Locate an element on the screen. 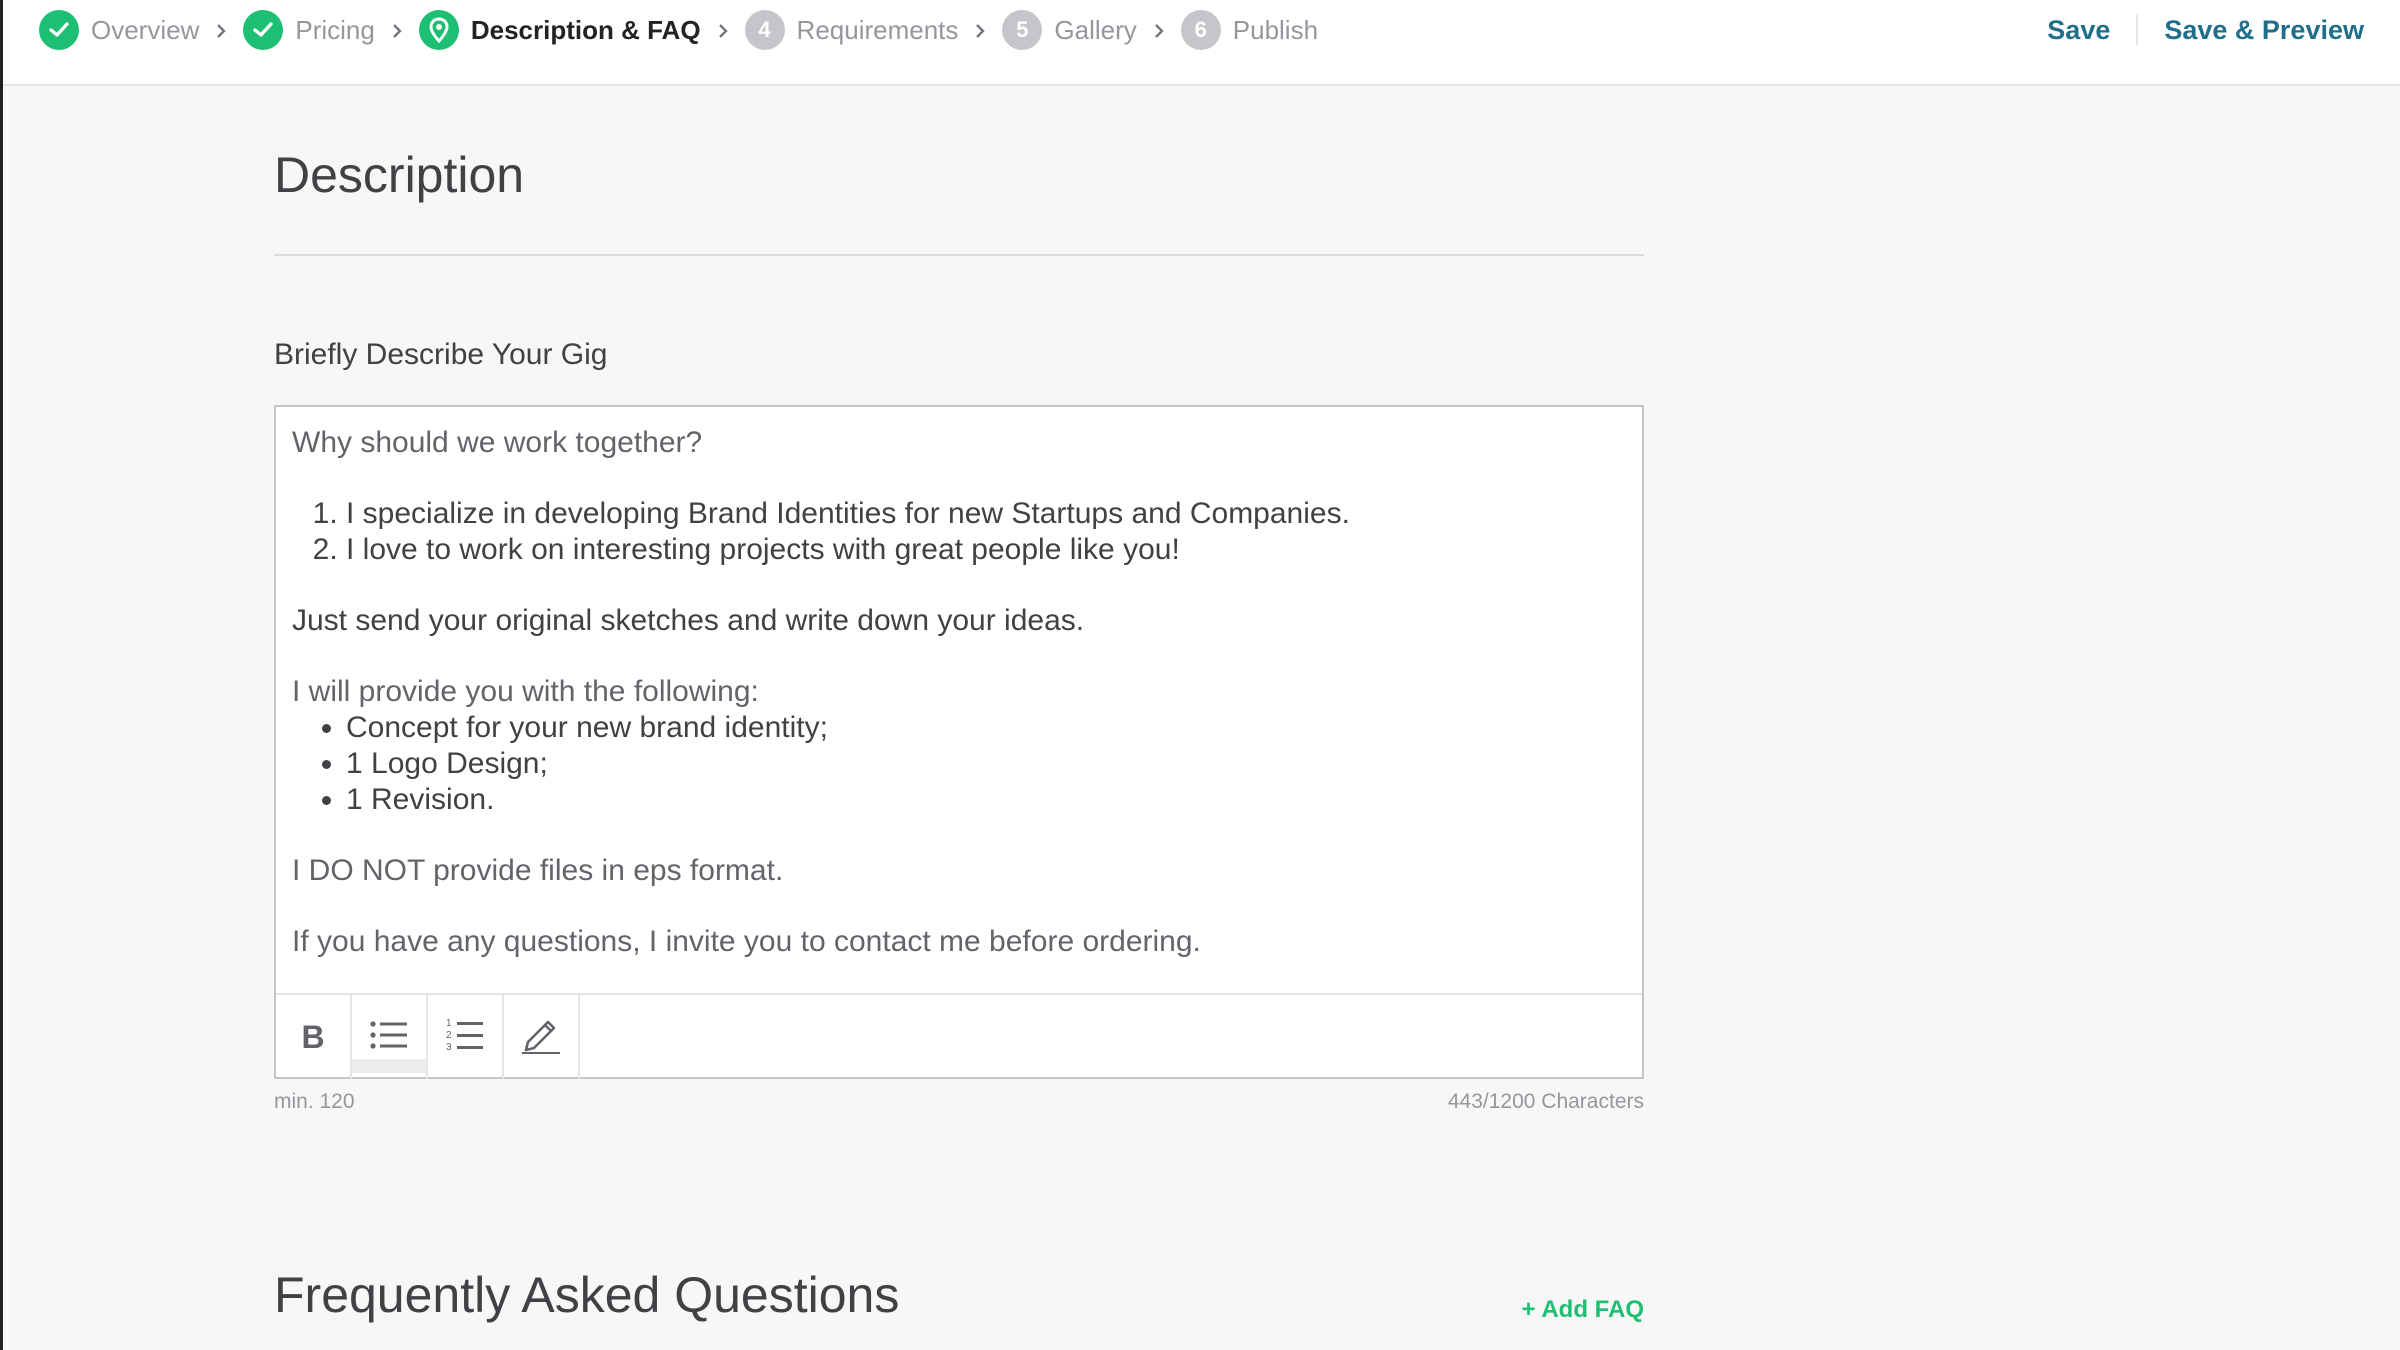 The width and height of the screenshot is (2400, 1350). window-edge is located at coordinates (1, 675).